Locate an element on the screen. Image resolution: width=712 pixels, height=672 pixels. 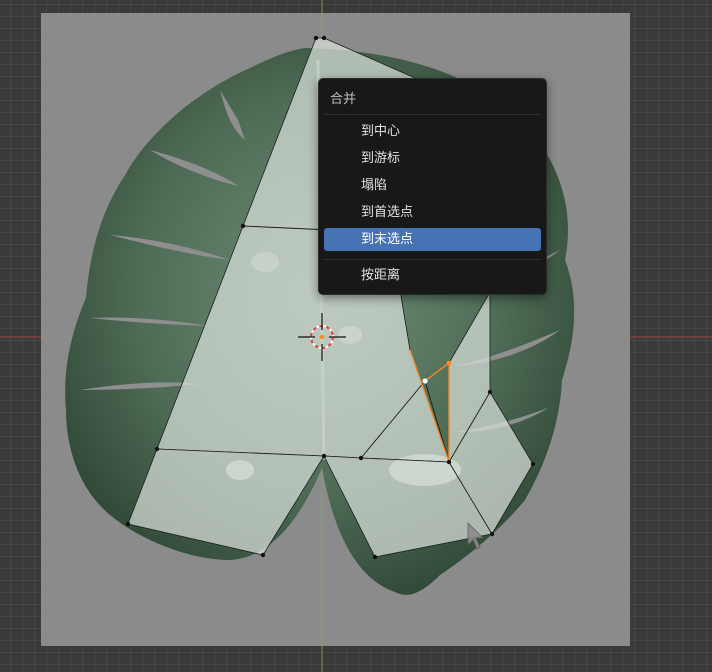
menu-item-label: 塌陷 is located at coordinates (374, 185).